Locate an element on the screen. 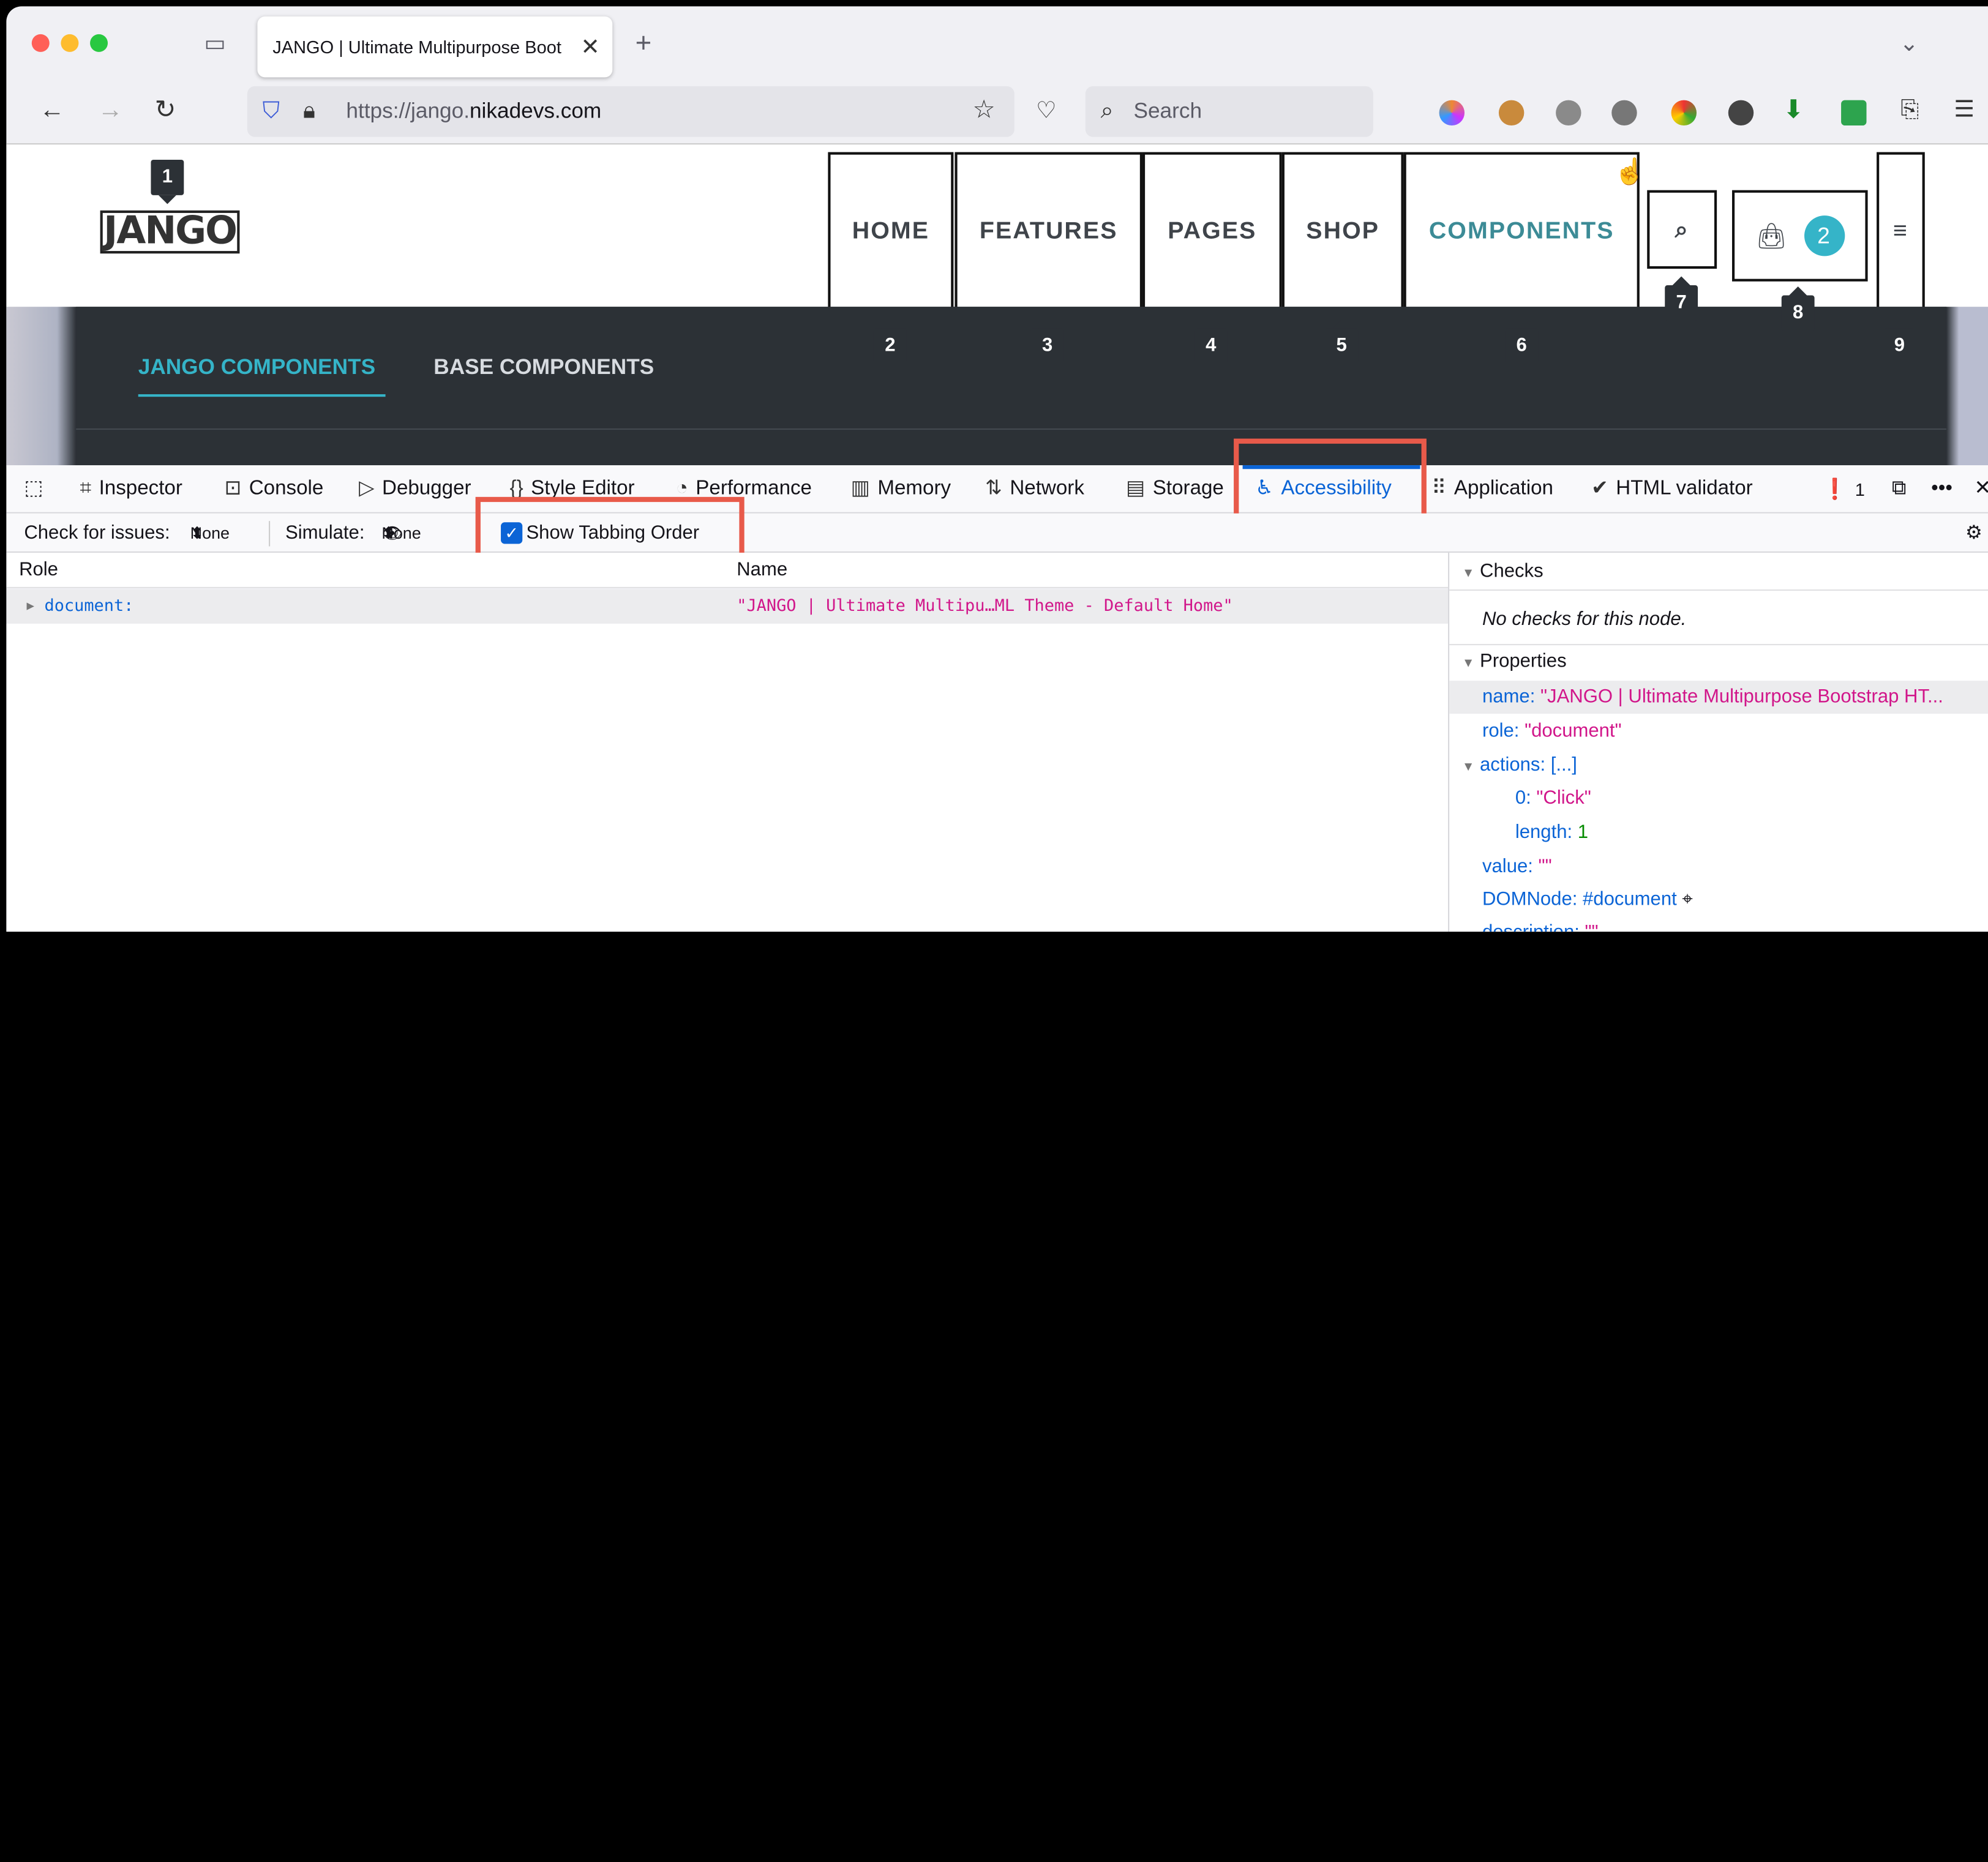  new-tab-icon: + is located at coordinates (644, 44).